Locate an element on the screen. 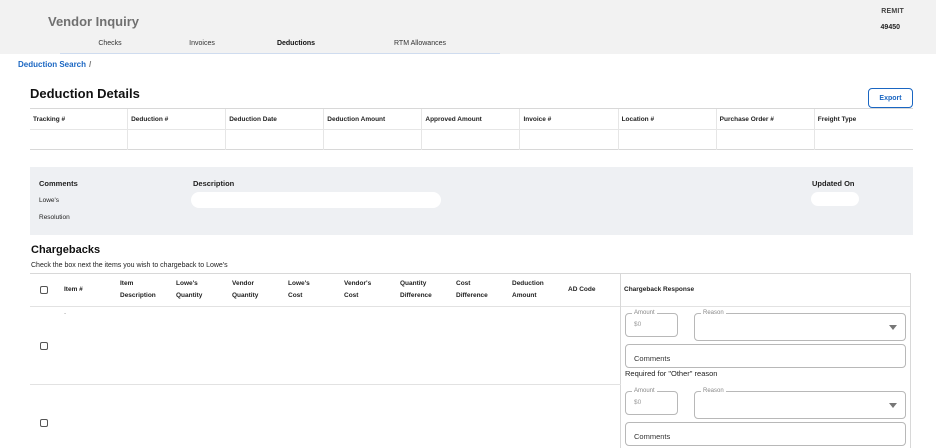  row-divider is located at coordinates (325, 384).